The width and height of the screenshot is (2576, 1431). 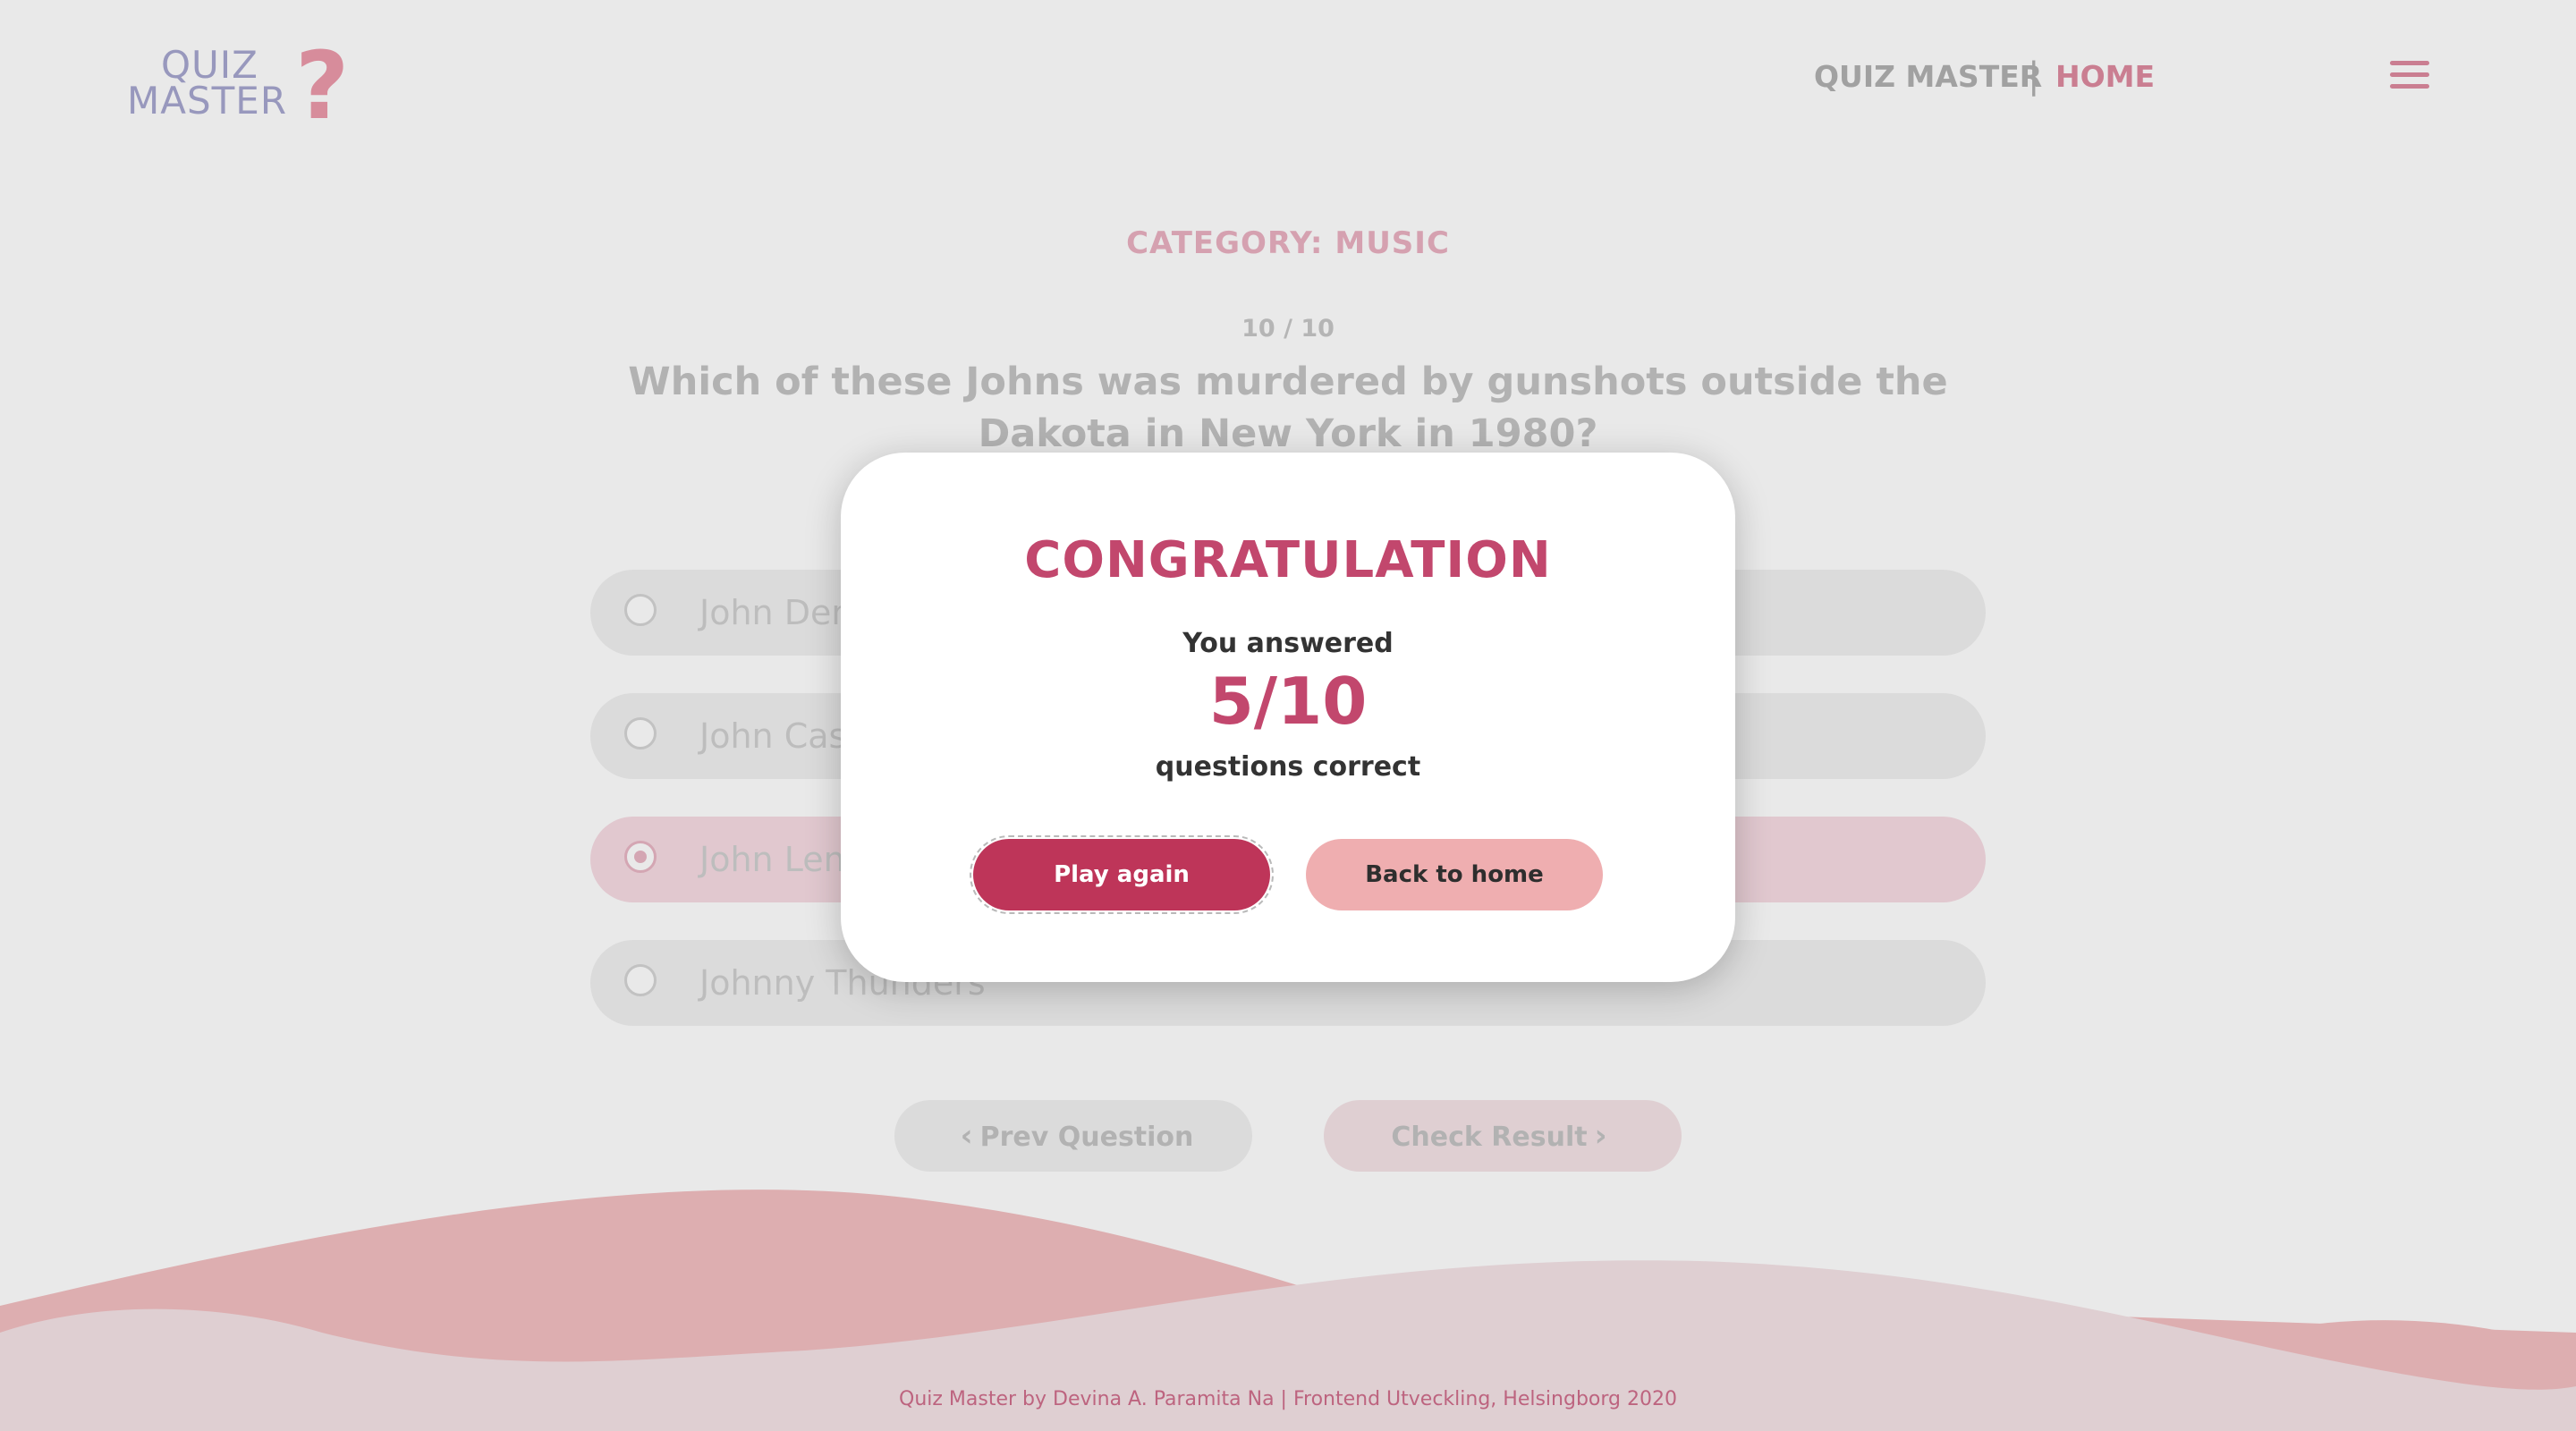 What do you see at coordinates (1122, 875) in the screenshot?
I see `play-again-button: Play again` at bounding box center [1122, 875].